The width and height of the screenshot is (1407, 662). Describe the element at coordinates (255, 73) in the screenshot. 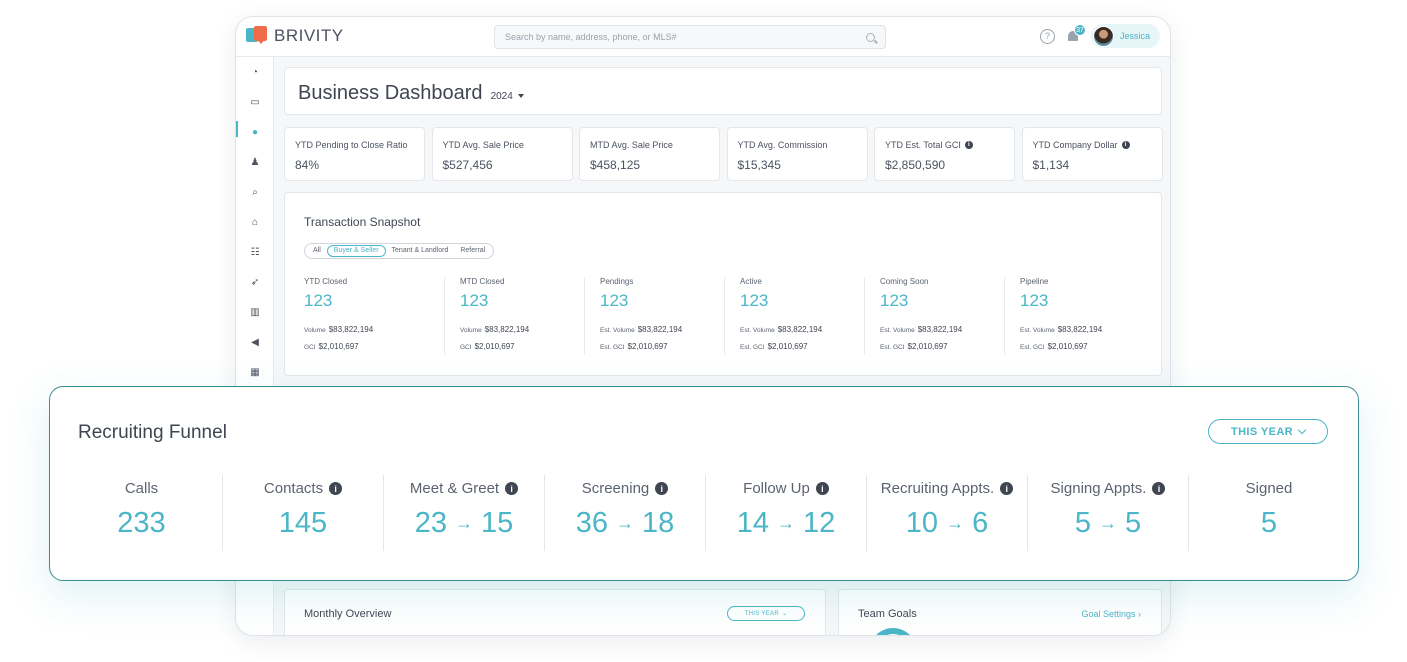

I see `dashboard-icon: ◔` at that location.